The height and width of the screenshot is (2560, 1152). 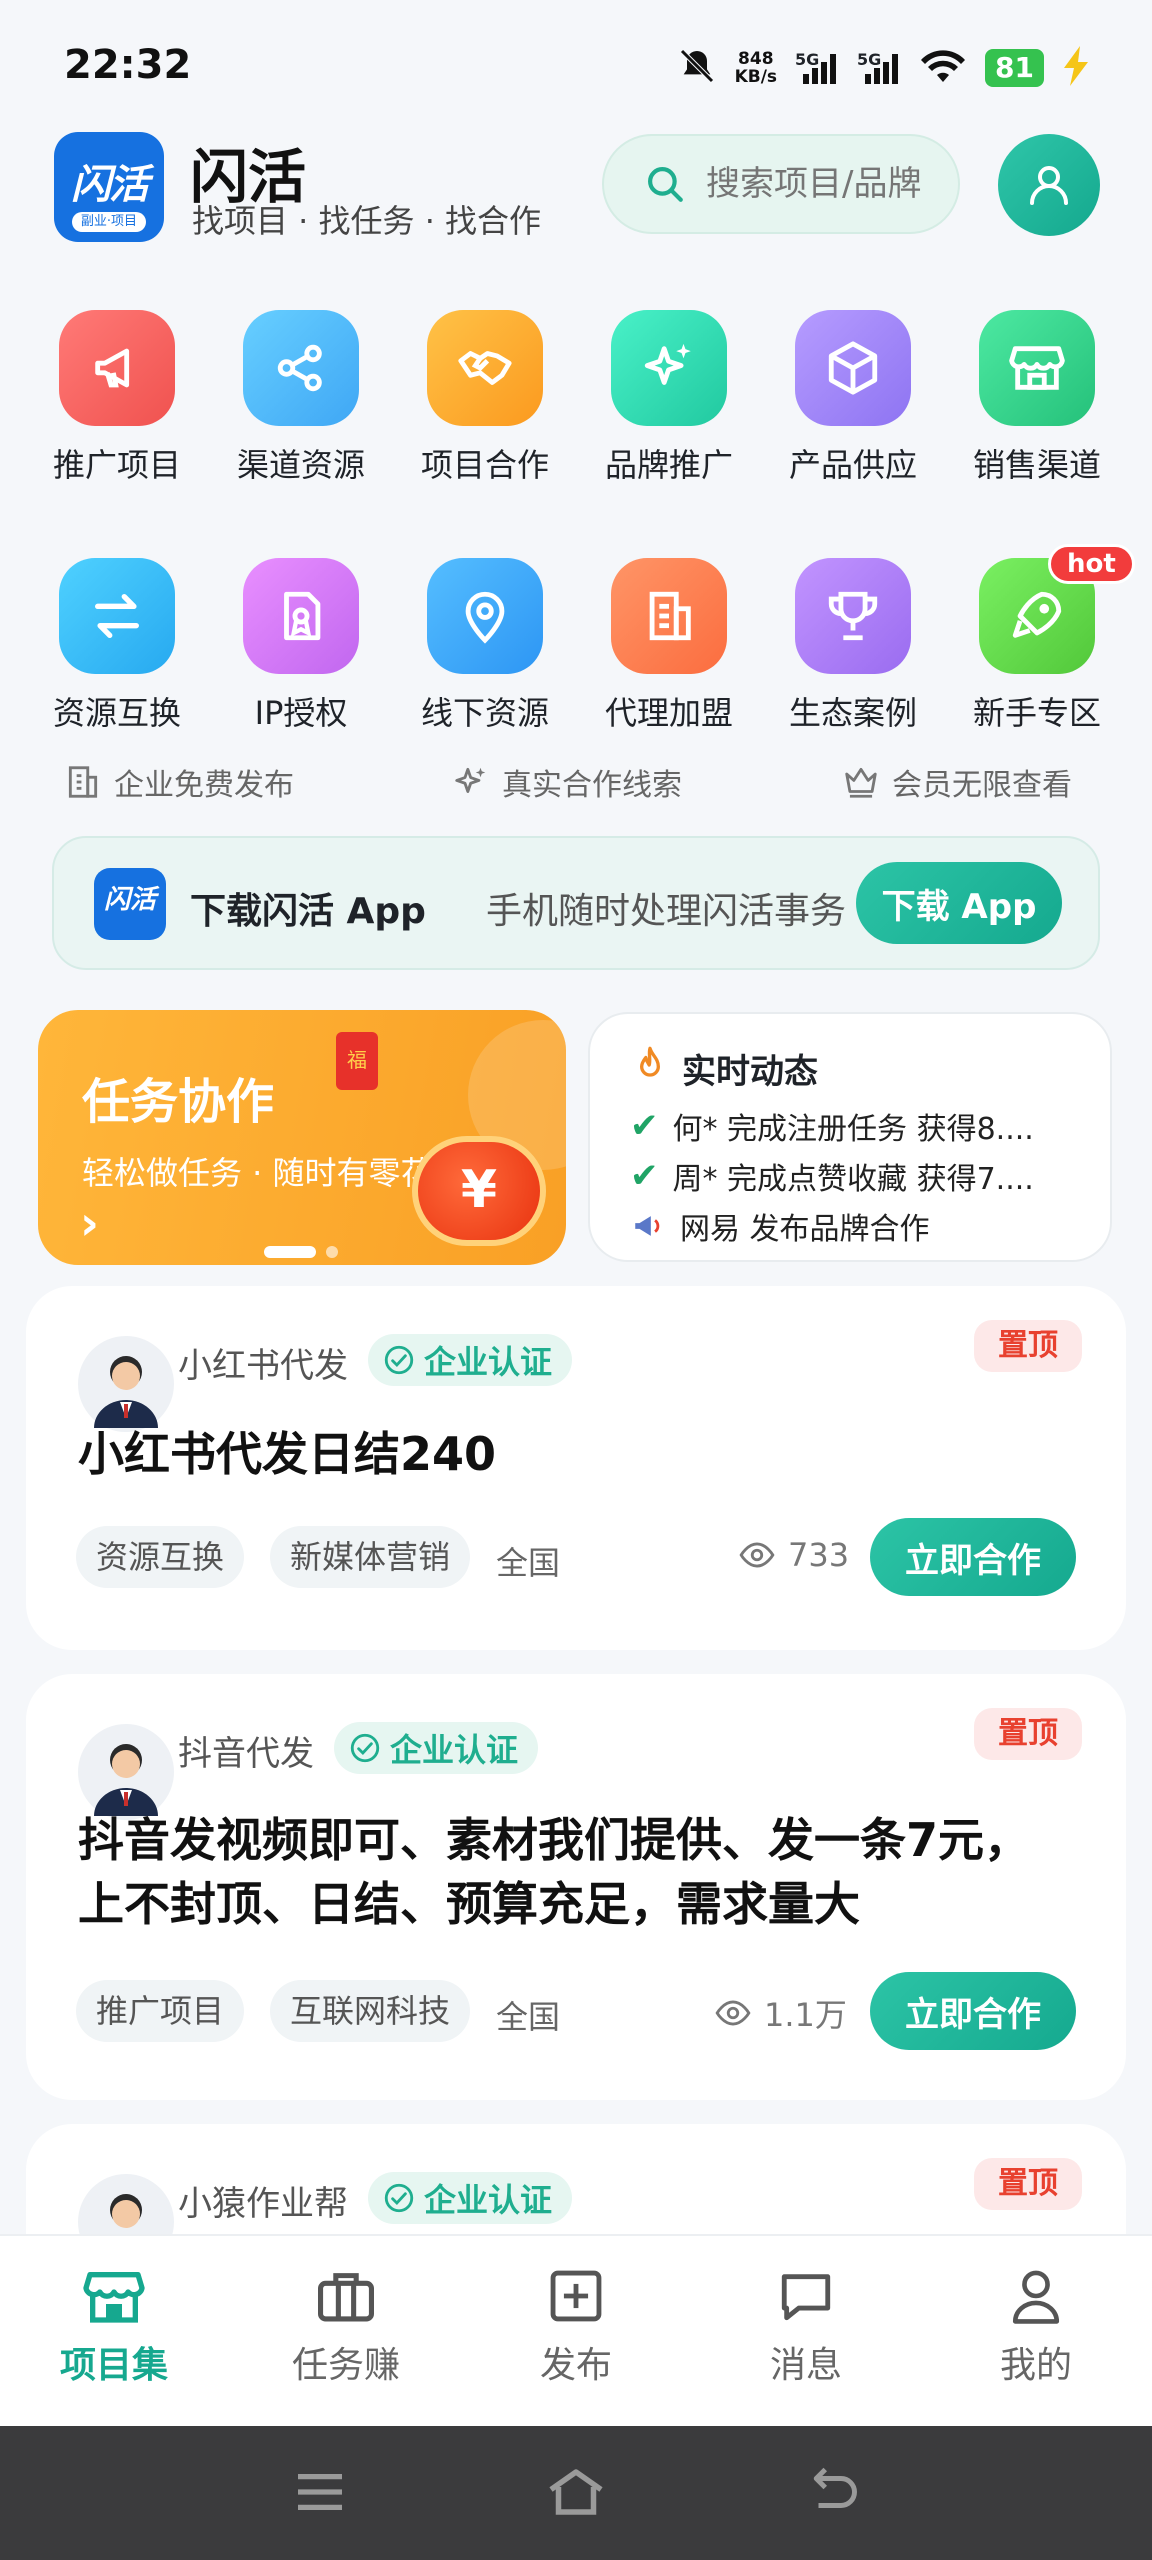 What do you see at coordinates (116, 713) in the screenshot?
I see `category-label: 资源互换` at bounding box center [116, 713].